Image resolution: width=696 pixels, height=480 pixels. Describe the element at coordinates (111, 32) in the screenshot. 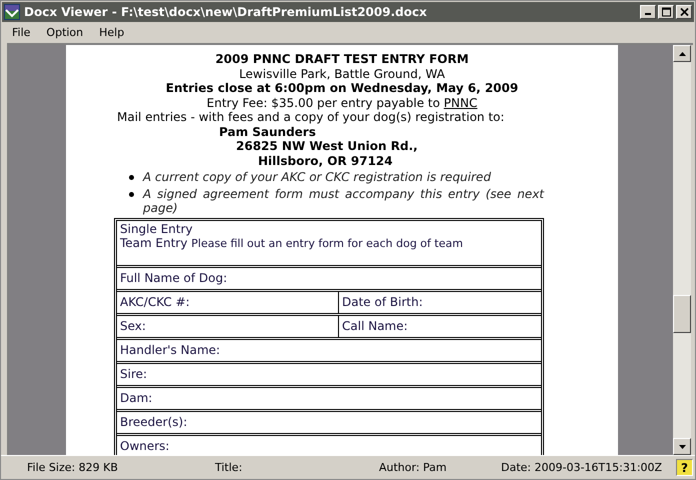

I see `menu-item: Help` at that location.